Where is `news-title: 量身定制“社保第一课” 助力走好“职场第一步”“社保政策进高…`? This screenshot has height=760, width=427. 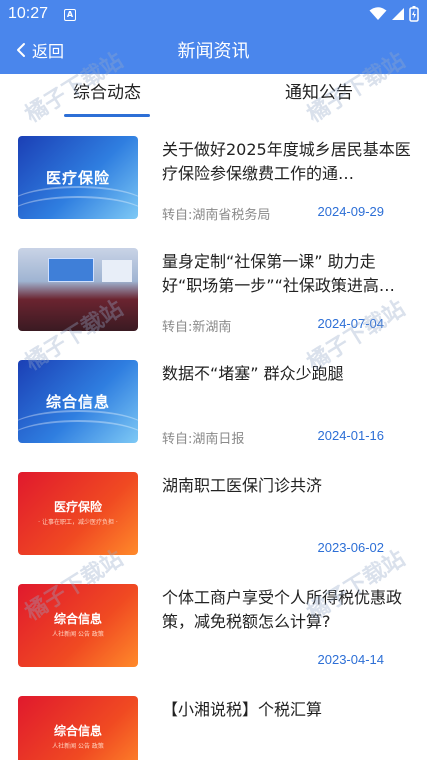 news-title: 量身定制“社保第一课” 助力走好“职场第一步”“社保政策进高… is located at coordinates (278, 273).